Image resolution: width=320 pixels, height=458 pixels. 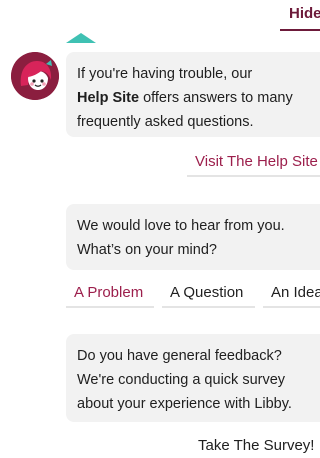 I want to click on visit-help-site-button: Visit The Help Site, so click(x=253, y=165).